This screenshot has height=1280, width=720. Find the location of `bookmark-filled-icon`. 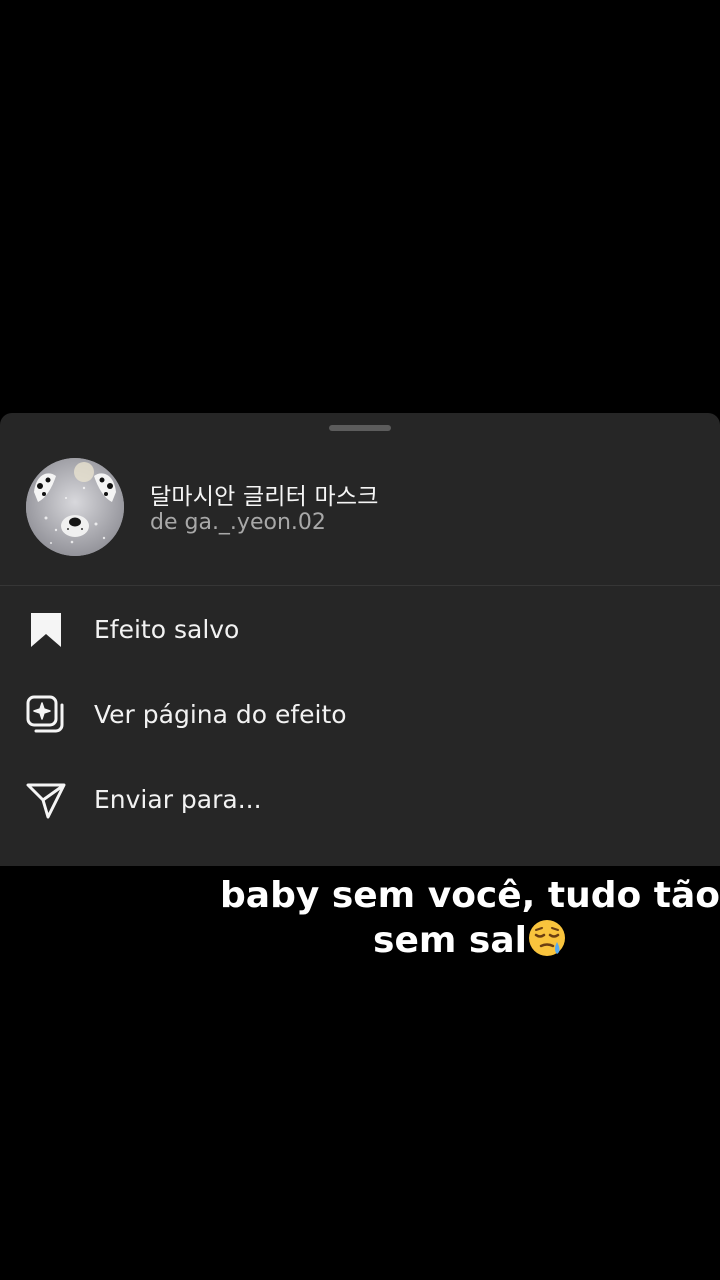

bookmark-filled-icon is located at coordinates (46, 630).